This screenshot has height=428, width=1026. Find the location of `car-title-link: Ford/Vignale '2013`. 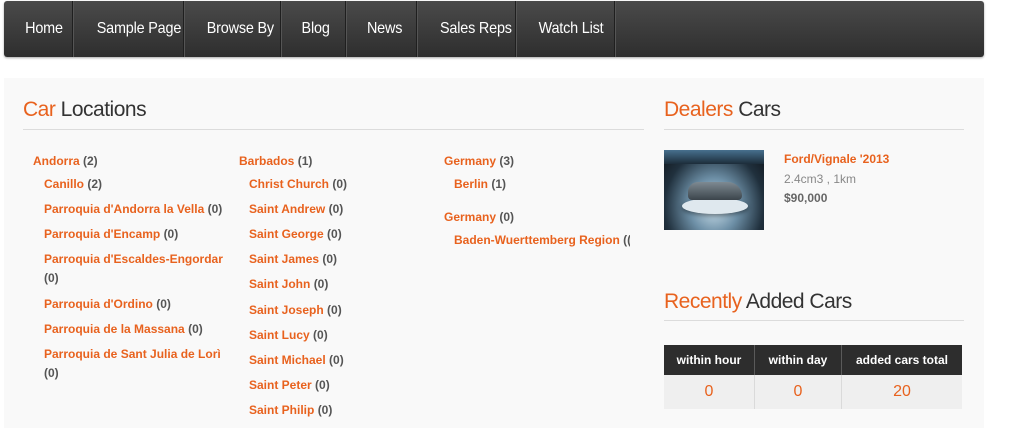

car-title-link: Ford/Vignale '2013 is located at coordinates (836, 159).